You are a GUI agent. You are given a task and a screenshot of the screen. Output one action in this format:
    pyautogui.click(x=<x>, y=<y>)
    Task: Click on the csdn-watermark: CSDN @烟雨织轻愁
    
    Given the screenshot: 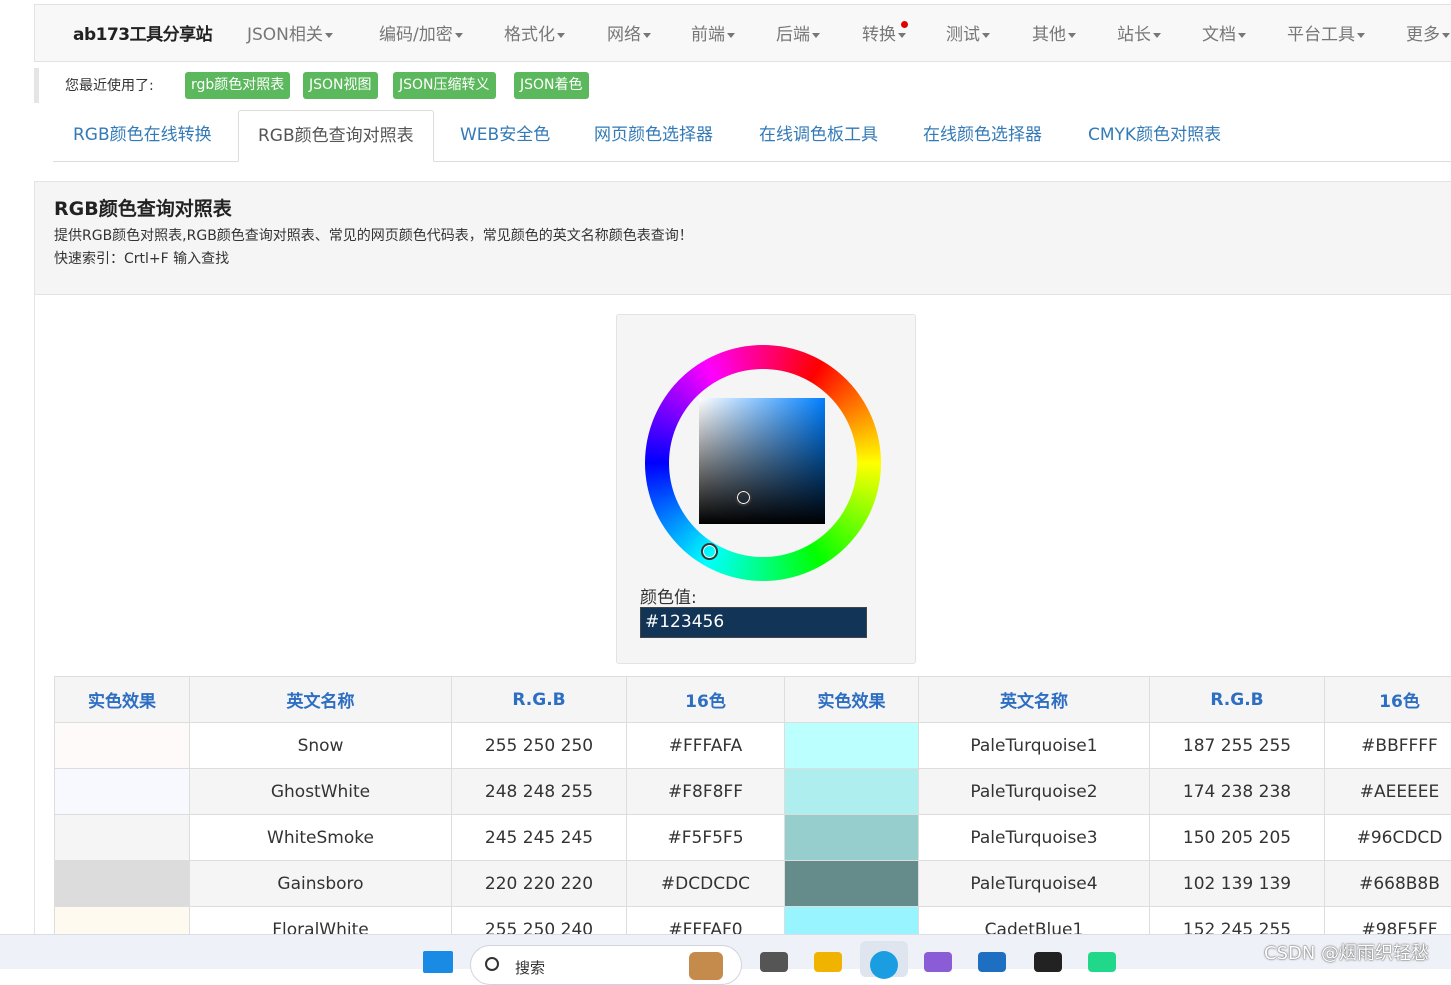 What is the action you would take?
    pyautogui.click(x=1346, y=952)
    